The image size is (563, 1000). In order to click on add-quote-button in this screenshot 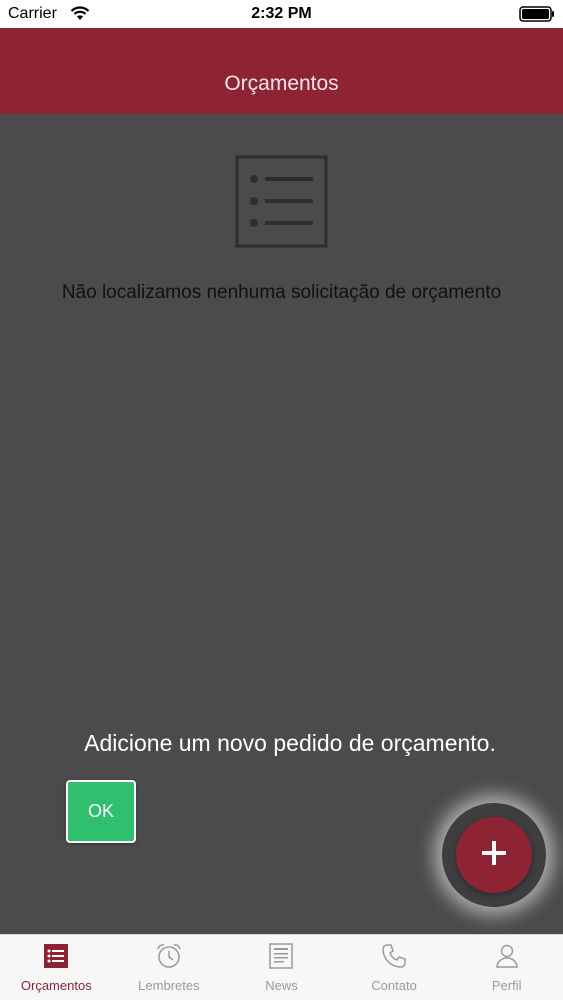, I will do `click(494, 855)`.